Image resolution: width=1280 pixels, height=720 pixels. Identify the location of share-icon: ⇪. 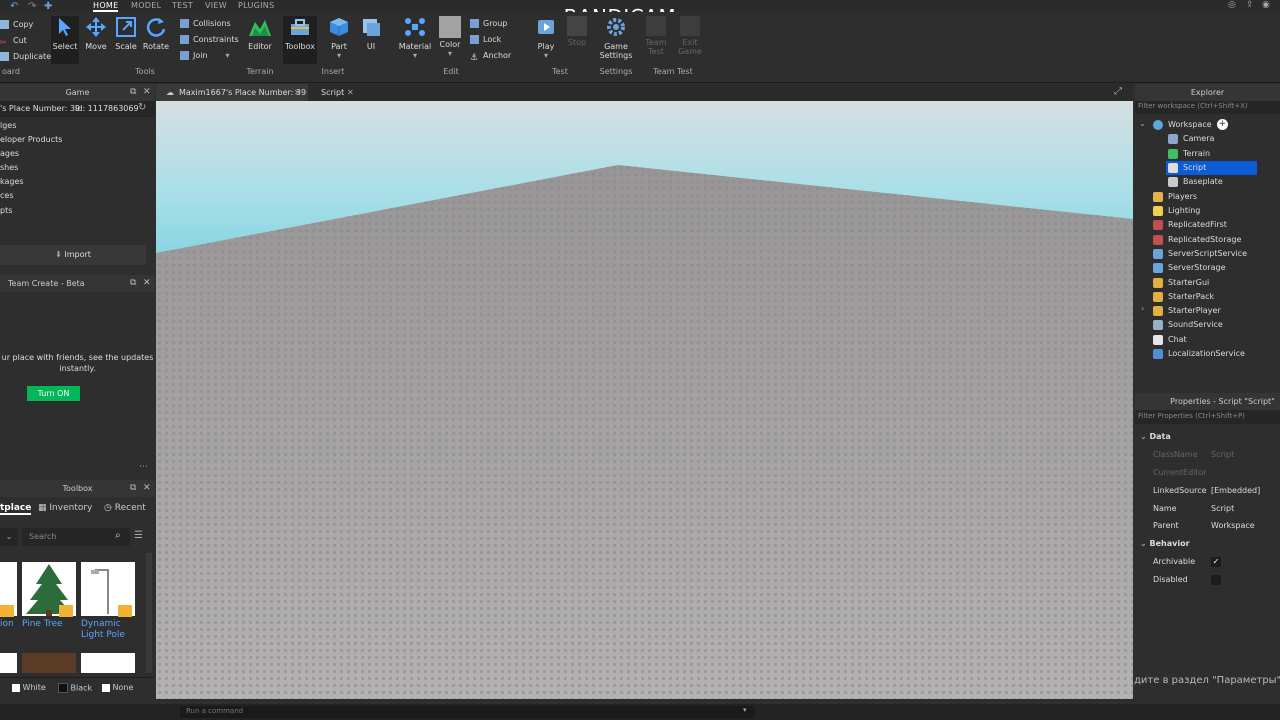
(1250, 5).